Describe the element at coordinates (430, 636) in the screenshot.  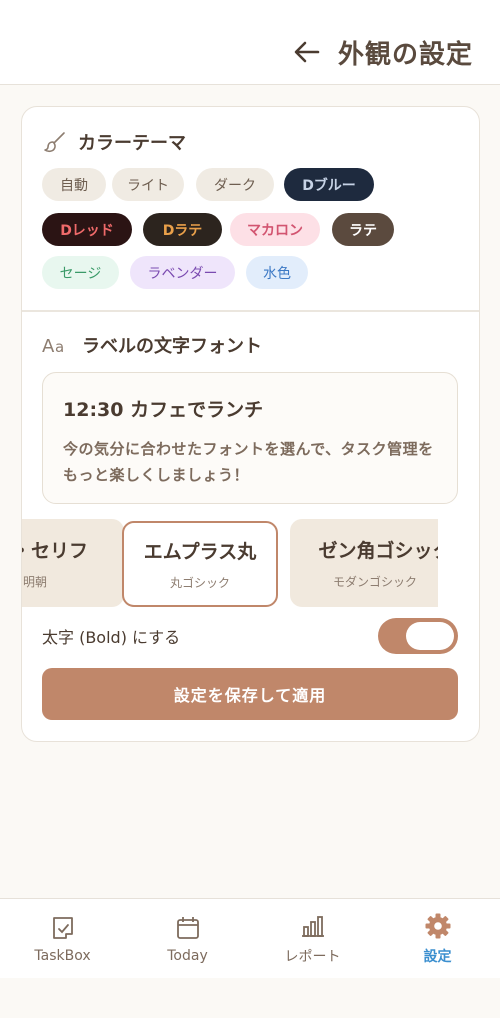
I see `toggle-knob` at that location.